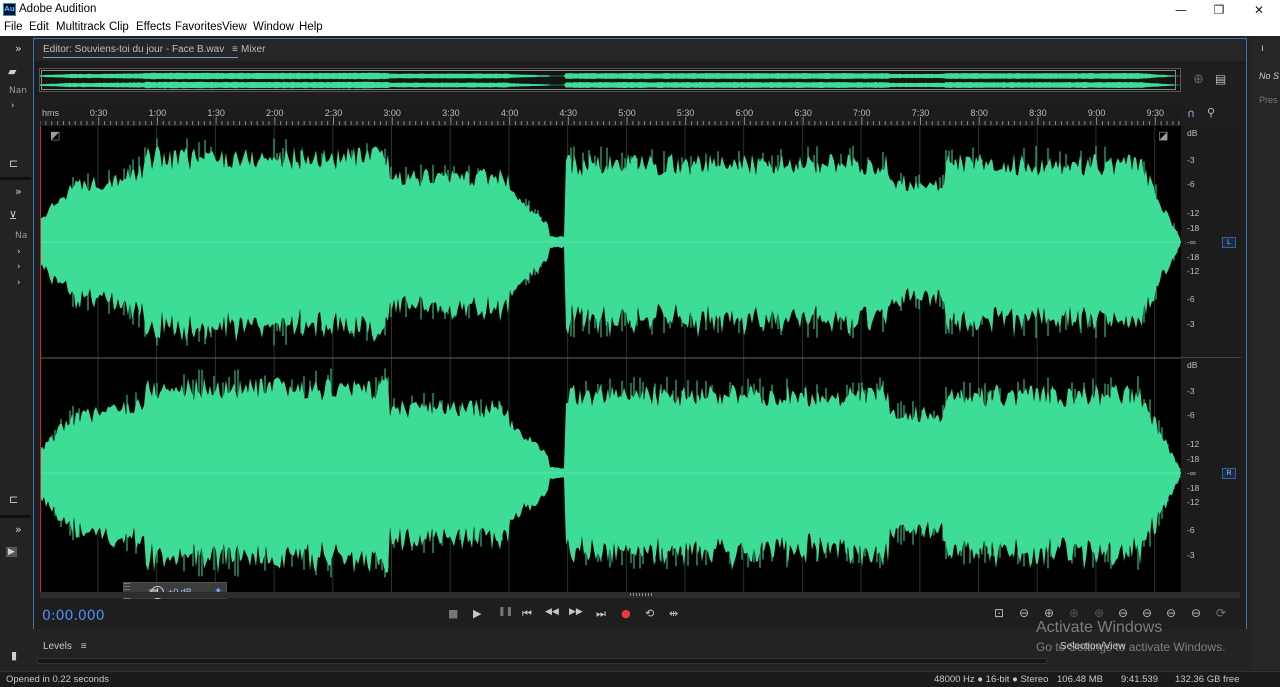  What do you see at coordinates (153, 27) in the screenshot?
I see `menu-effects: Effects` at bounding box center [153, 27].